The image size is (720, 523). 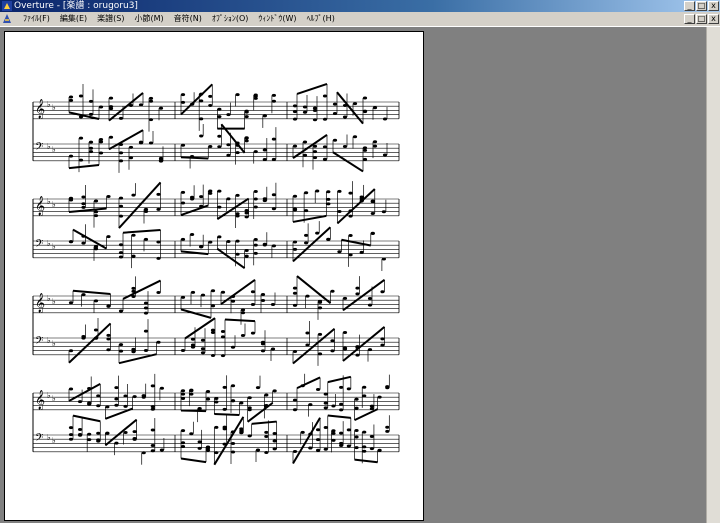 I want to click on document-icon, so click(x=7, y=18).